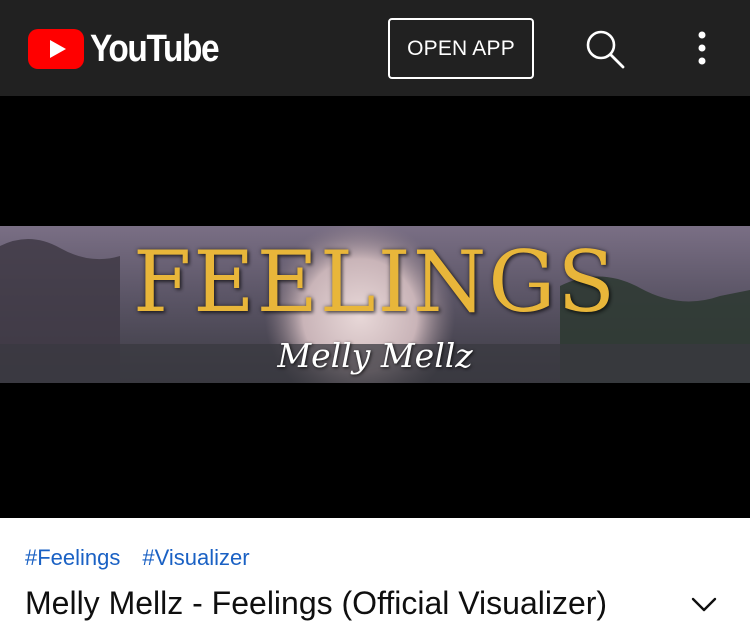  Describe the element at coordinates (605, 49) in the screenshot. I see `search-icon` at that location.